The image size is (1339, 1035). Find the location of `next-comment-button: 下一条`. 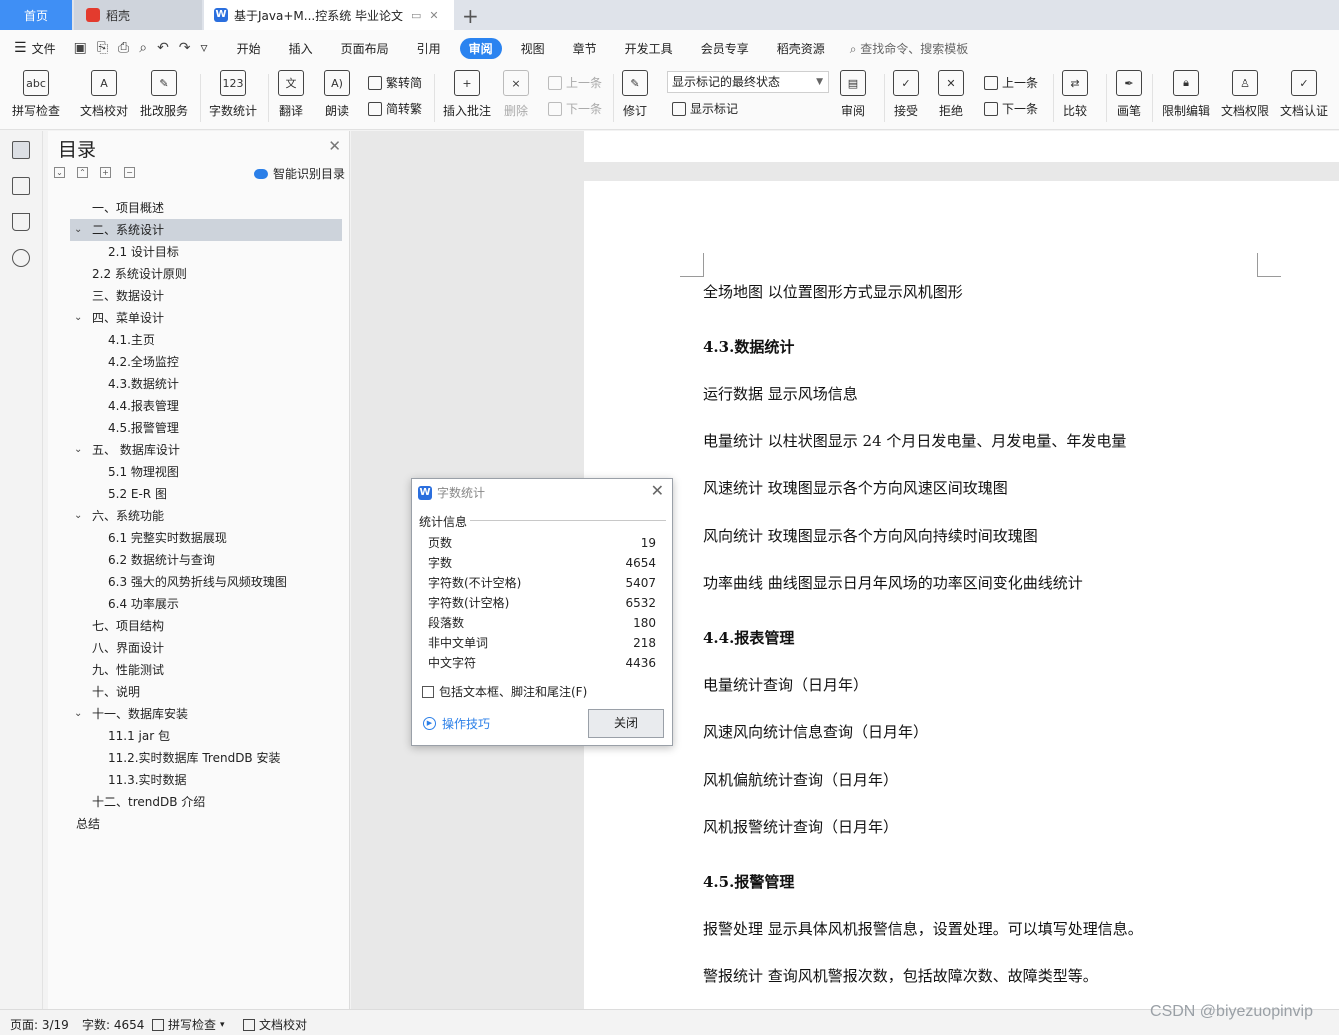

next-comment-button: 下一条 is located at coordinates (575, 108).